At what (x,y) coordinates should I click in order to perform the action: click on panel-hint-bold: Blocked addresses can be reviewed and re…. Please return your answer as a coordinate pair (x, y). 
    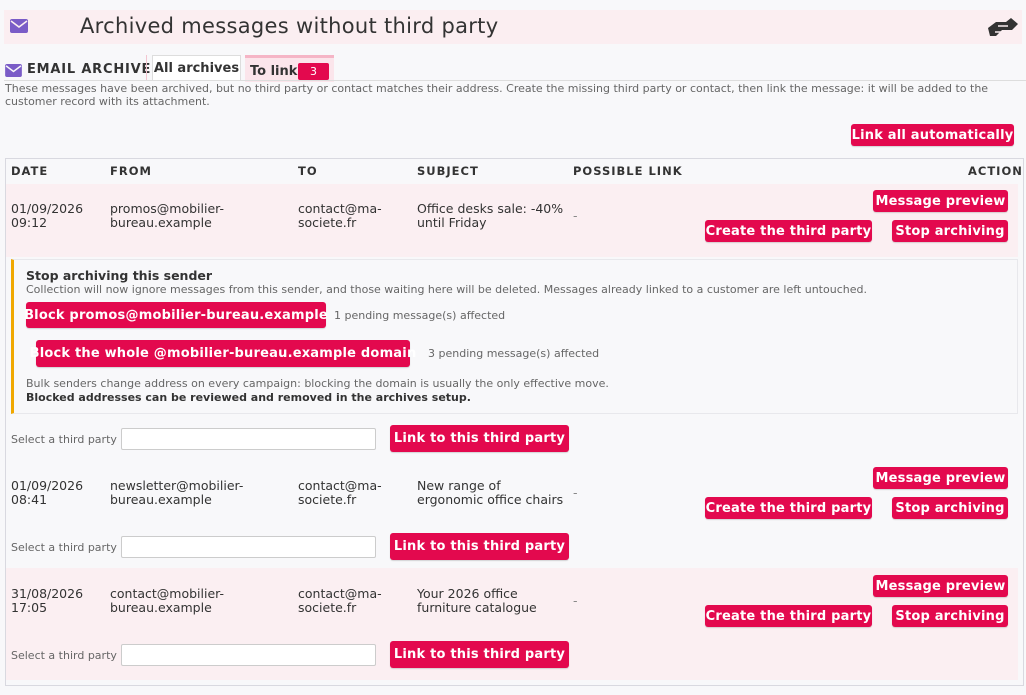
    Looking at the image, I should click on (248, 397).